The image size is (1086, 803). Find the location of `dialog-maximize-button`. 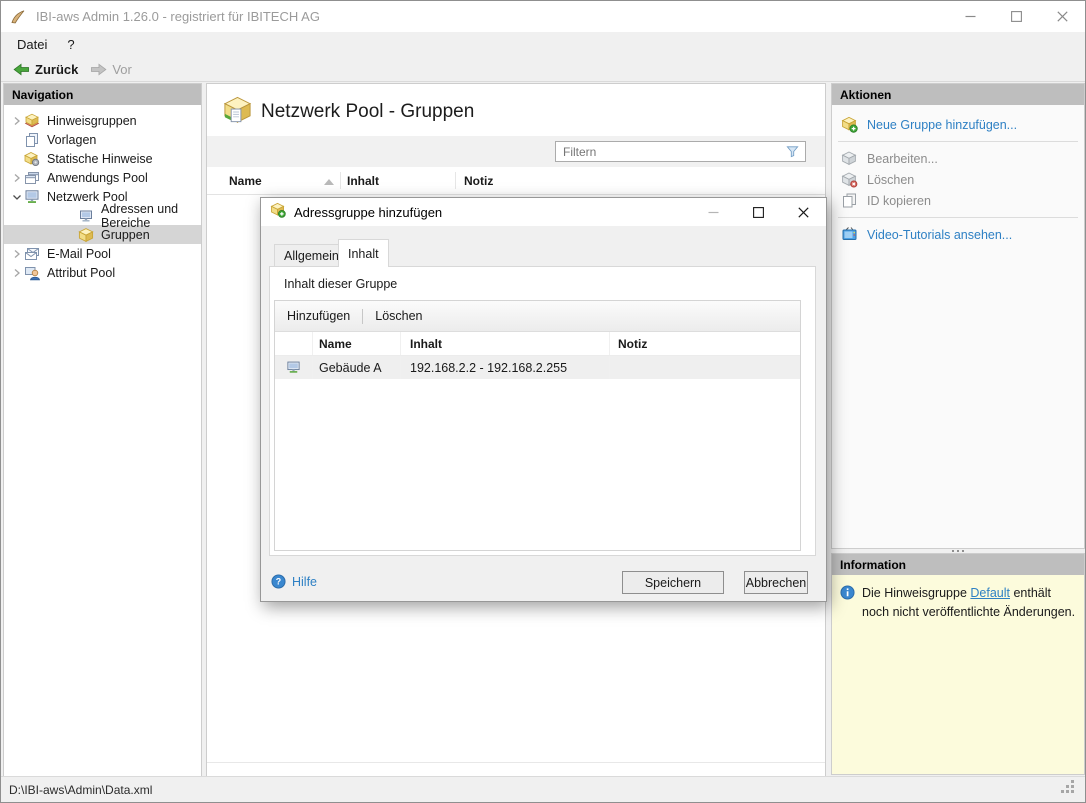

dialog-maximize-button is located at coordinates (758, 212).